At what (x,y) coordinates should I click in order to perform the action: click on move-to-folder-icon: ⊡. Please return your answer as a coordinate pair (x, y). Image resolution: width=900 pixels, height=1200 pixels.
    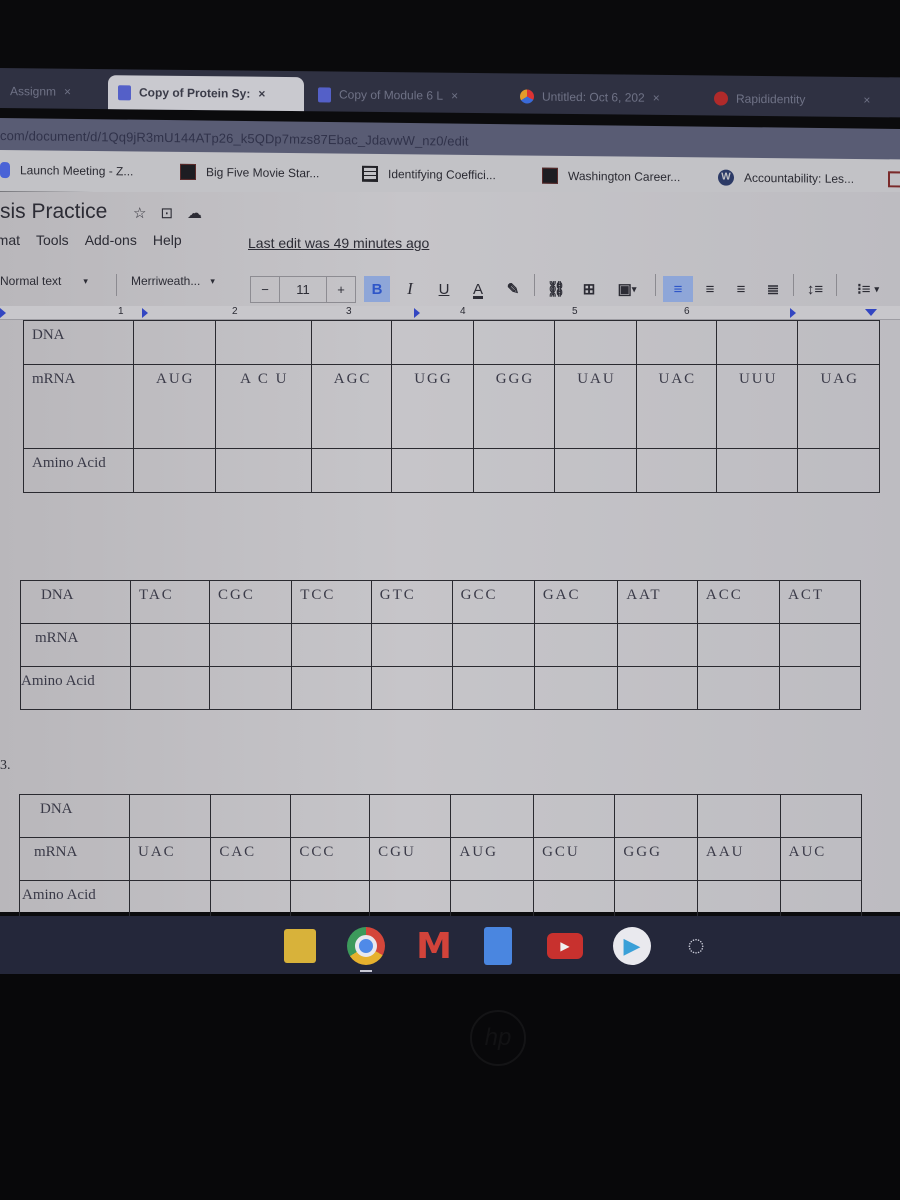
    Looking at the image, I should click on (166, 213).